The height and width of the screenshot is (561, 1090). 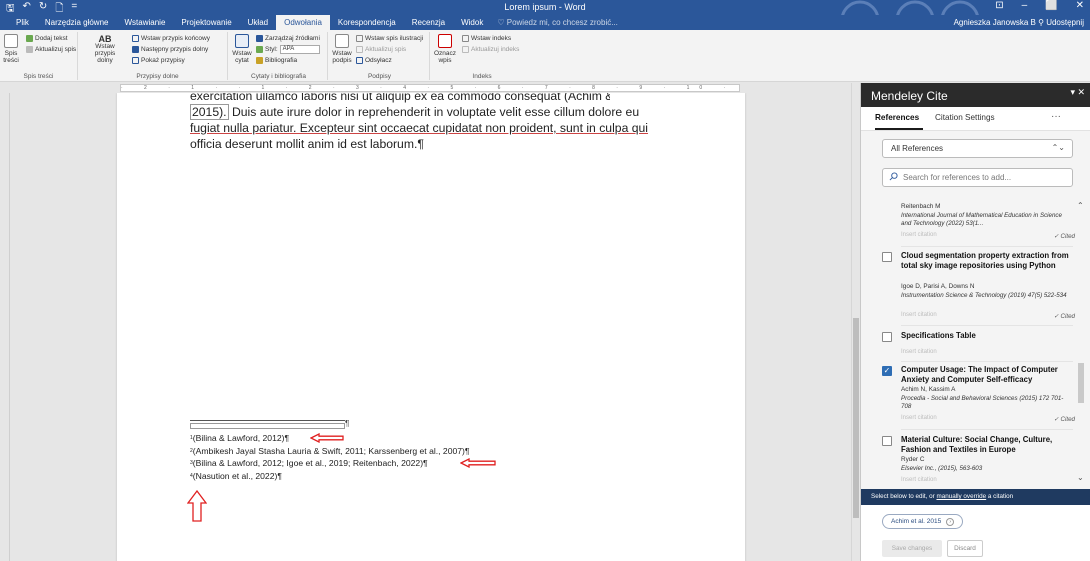 I want to click on scroll-down-icon: ⌄, so click(x=1080, y=477).